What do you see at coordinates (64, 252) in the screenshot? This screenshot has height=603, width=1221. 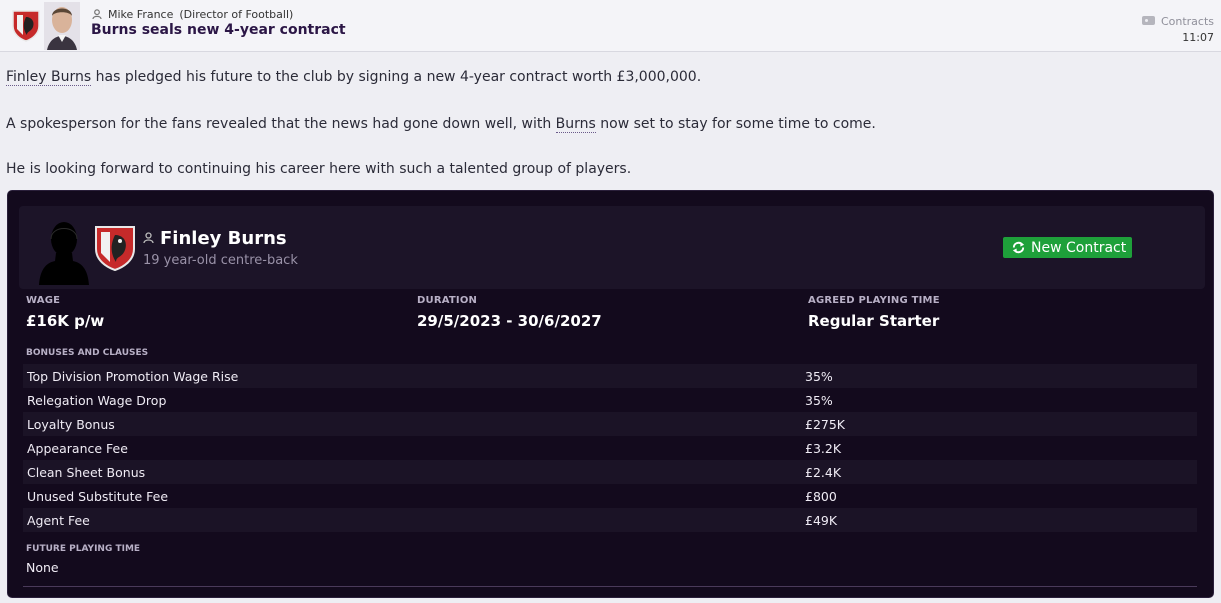 I see `player-silhouette-icon` at bounding box center [64, 252].